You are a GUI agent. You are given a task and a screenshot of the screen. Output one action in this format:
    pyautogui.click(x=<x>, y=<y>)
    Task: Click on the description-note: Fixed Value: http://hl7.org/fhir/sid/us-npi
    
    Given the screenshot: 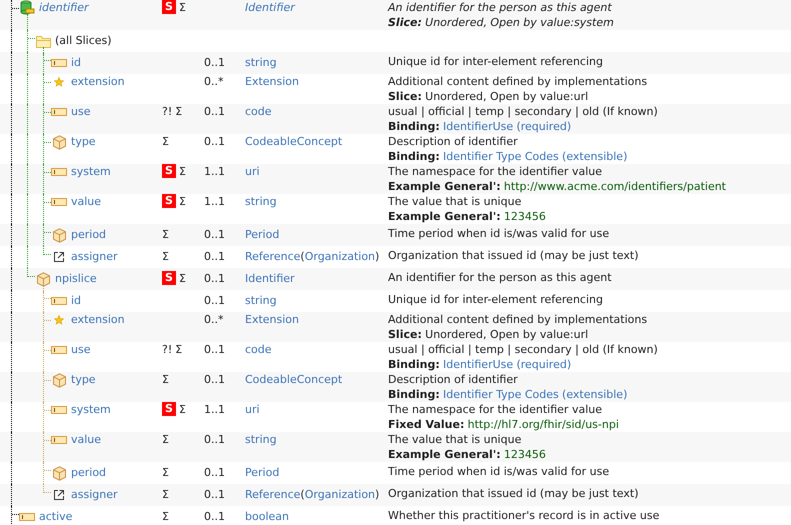 What is the action you would take?
    pyautogui.click(x=503, y=424)
    